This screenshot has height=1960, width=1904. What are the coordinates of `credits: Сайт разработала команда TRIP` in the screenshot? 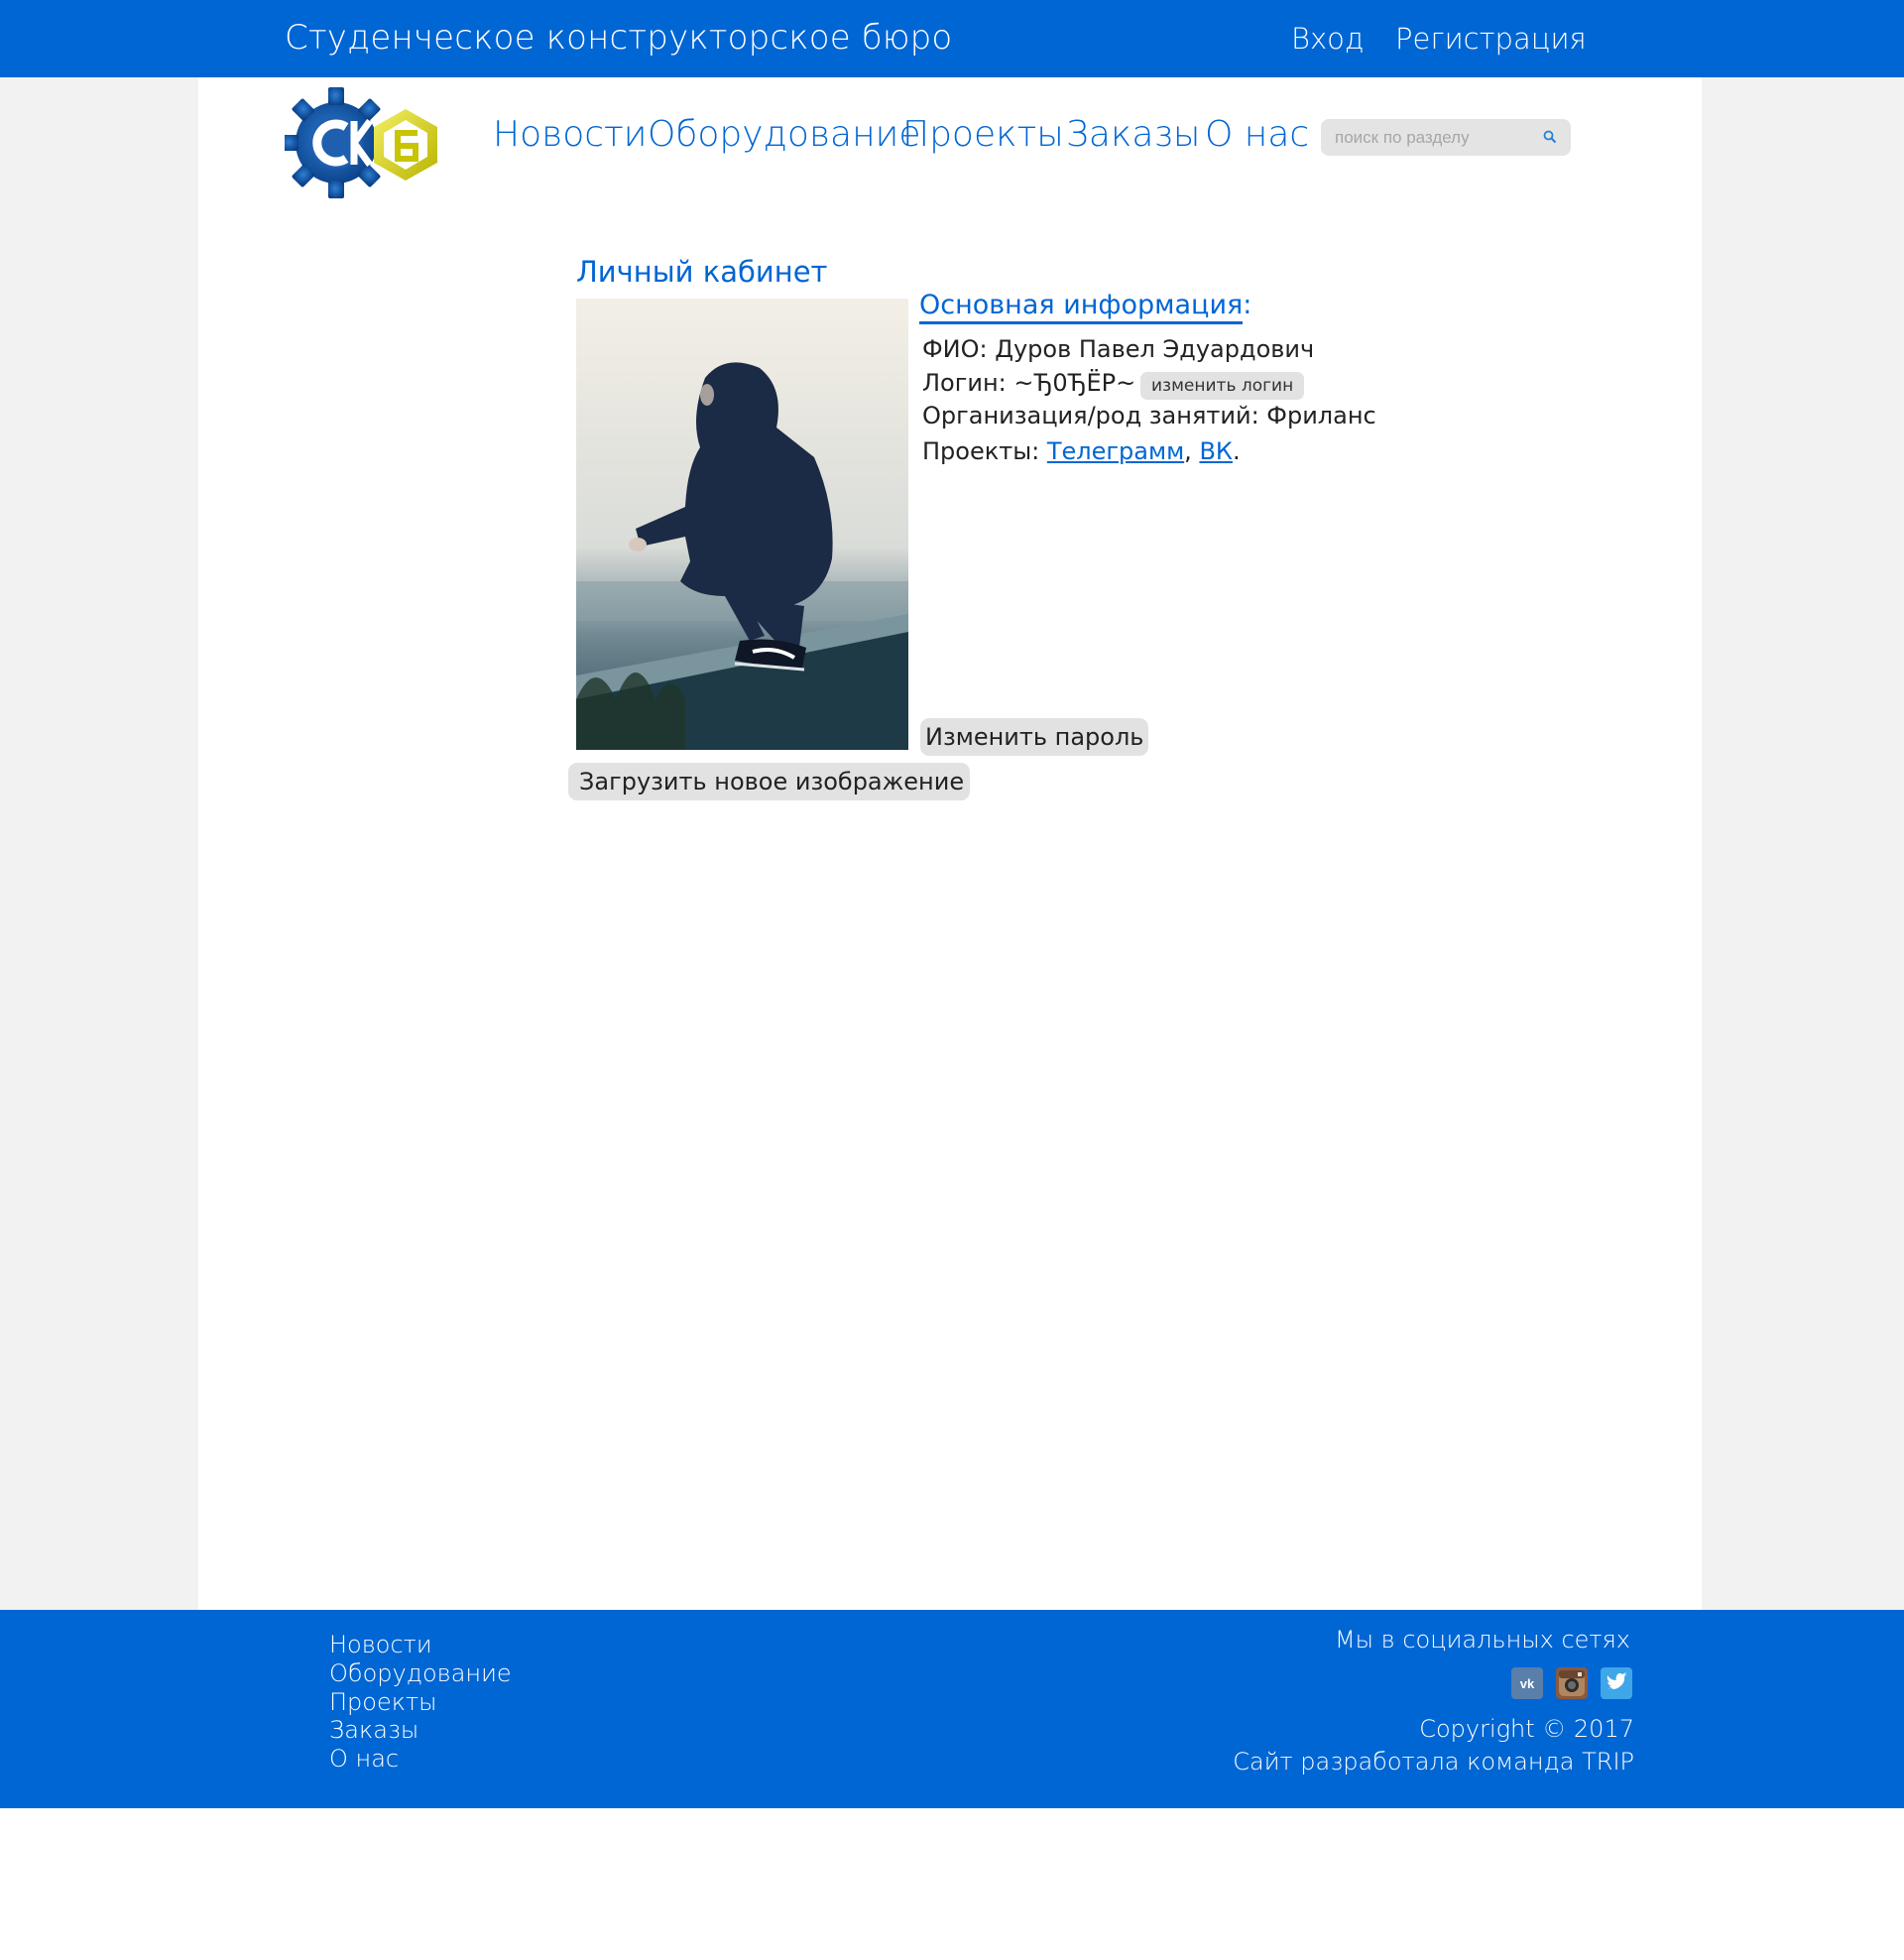 It's located at (1433, 1762).